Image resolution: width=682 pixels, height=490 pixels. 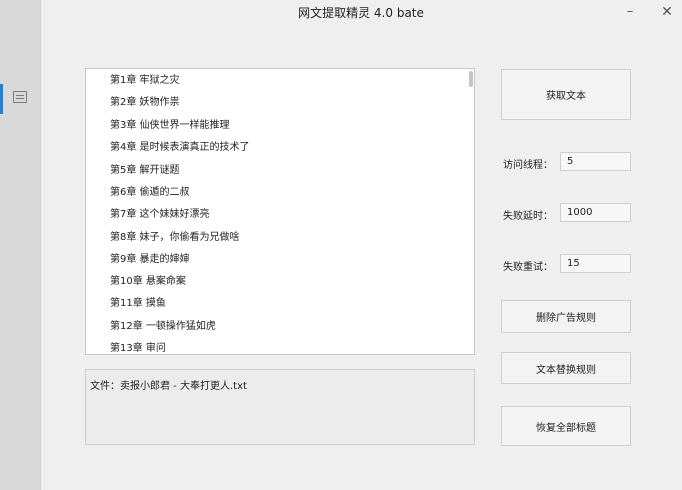 I want to click on chapter-list-item: 第2章 妖物作祟, so click(x=145, y=103).